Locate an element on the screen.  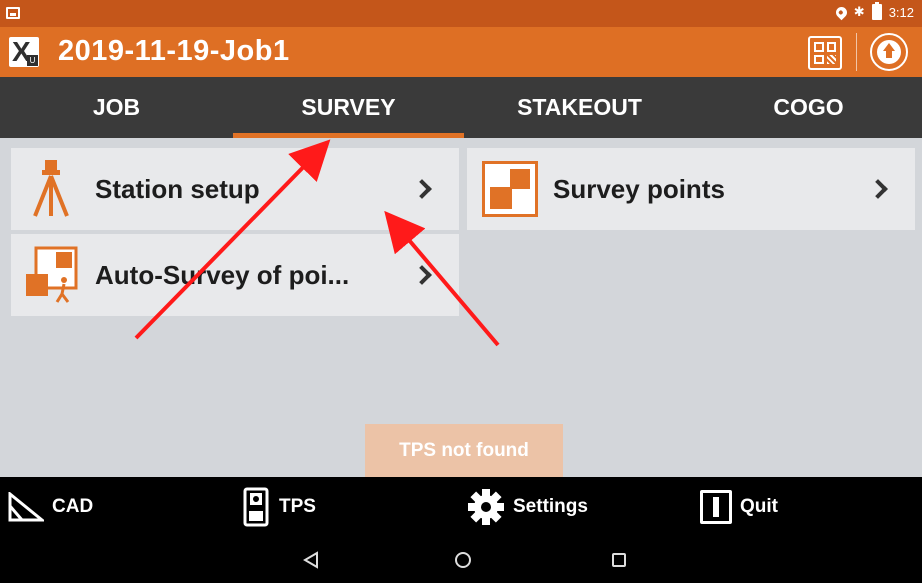
survey-points-item: Survey points is located at coordinates (691, 189).